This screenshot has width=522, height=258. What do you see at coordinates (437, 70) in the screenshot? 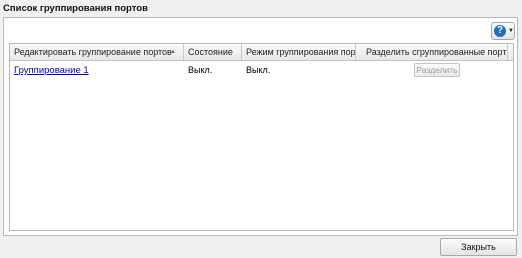
I see `split-button: Разделить` at bounding box center [437, 70].